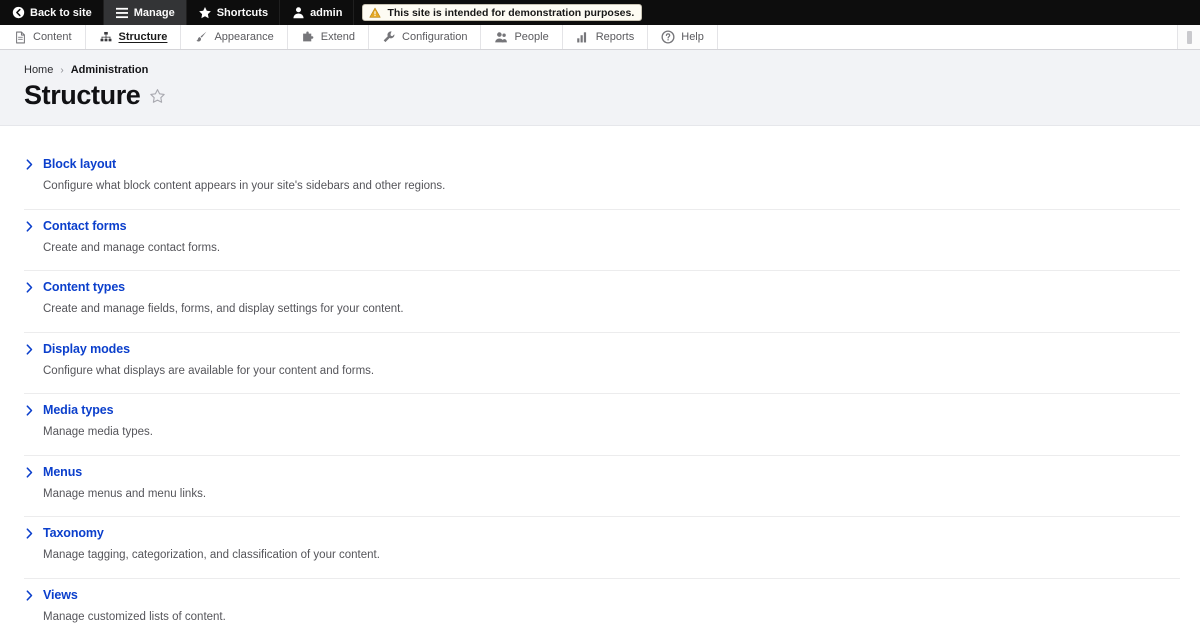 This screenshot has height=639, width=1200. Describe the element at coordinates (615, 36) in the screenshot. I see `nav-item-label: Reports` at that location.